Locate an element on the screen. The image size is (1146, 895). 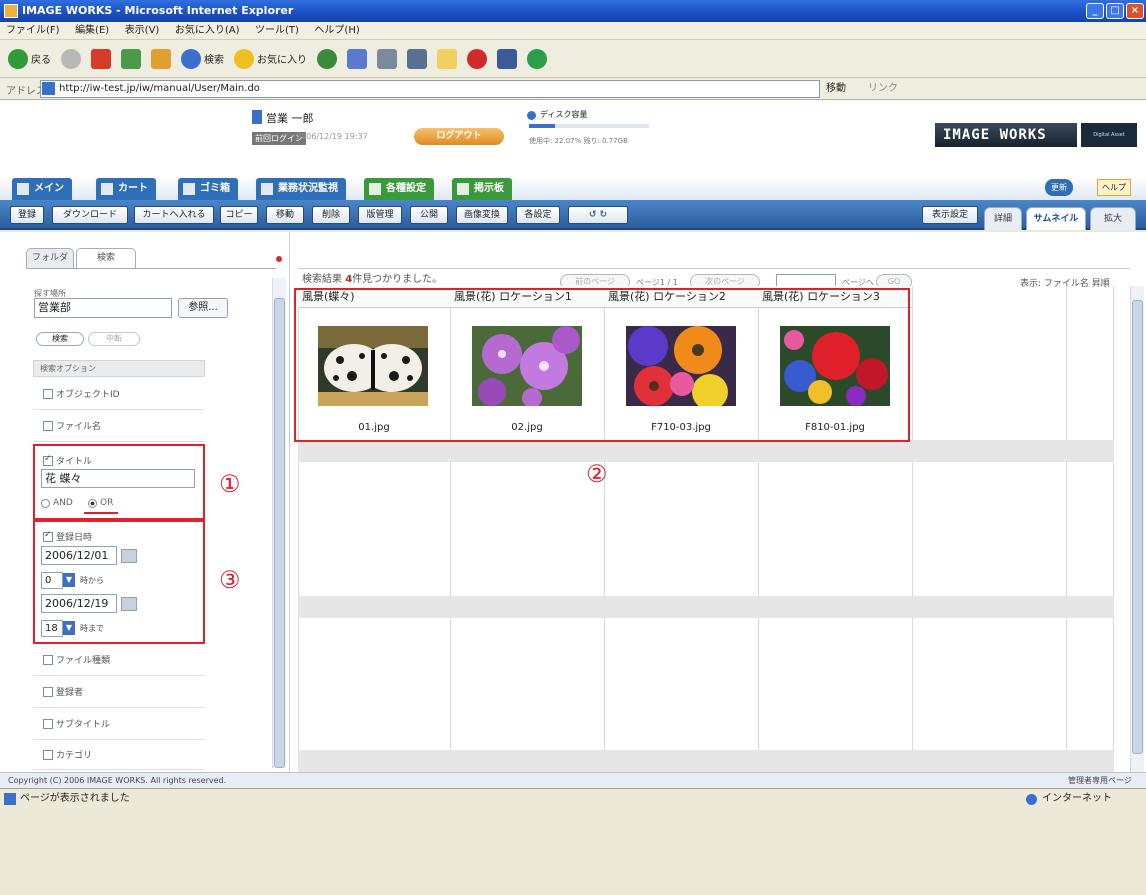
admin-link: 管理者専用ページ is located at coordinates (1100, 780).